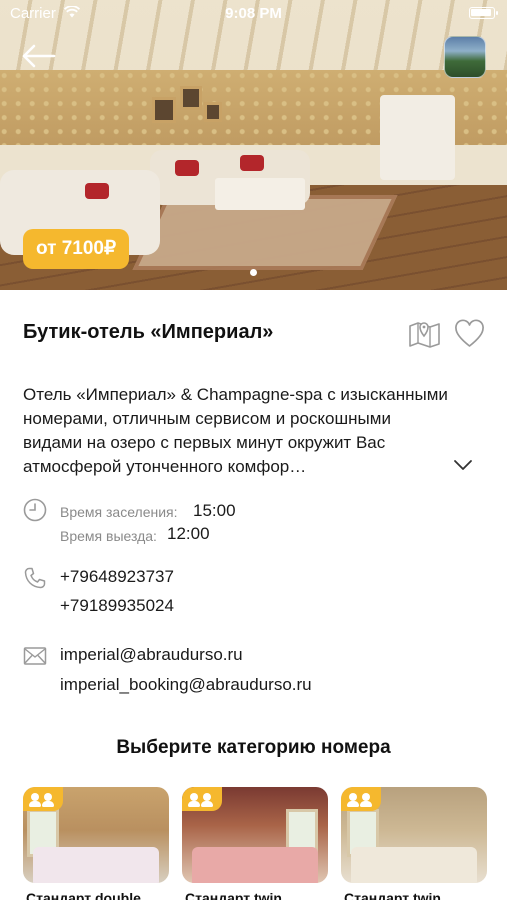 The height and width of the screenshot is (900, 507). I want to click on check-in-time: 15:00, so click(214, 510).